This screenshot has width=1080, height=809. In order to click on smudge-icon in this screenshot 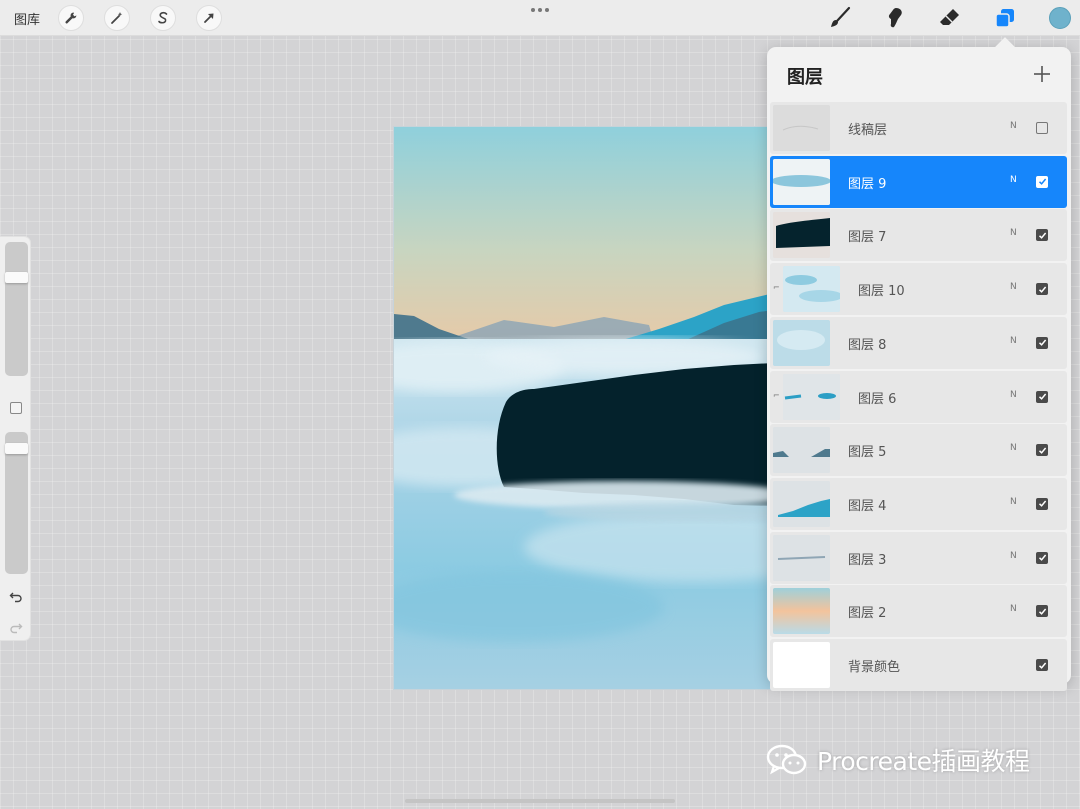, I will do `click(895, 18)`.